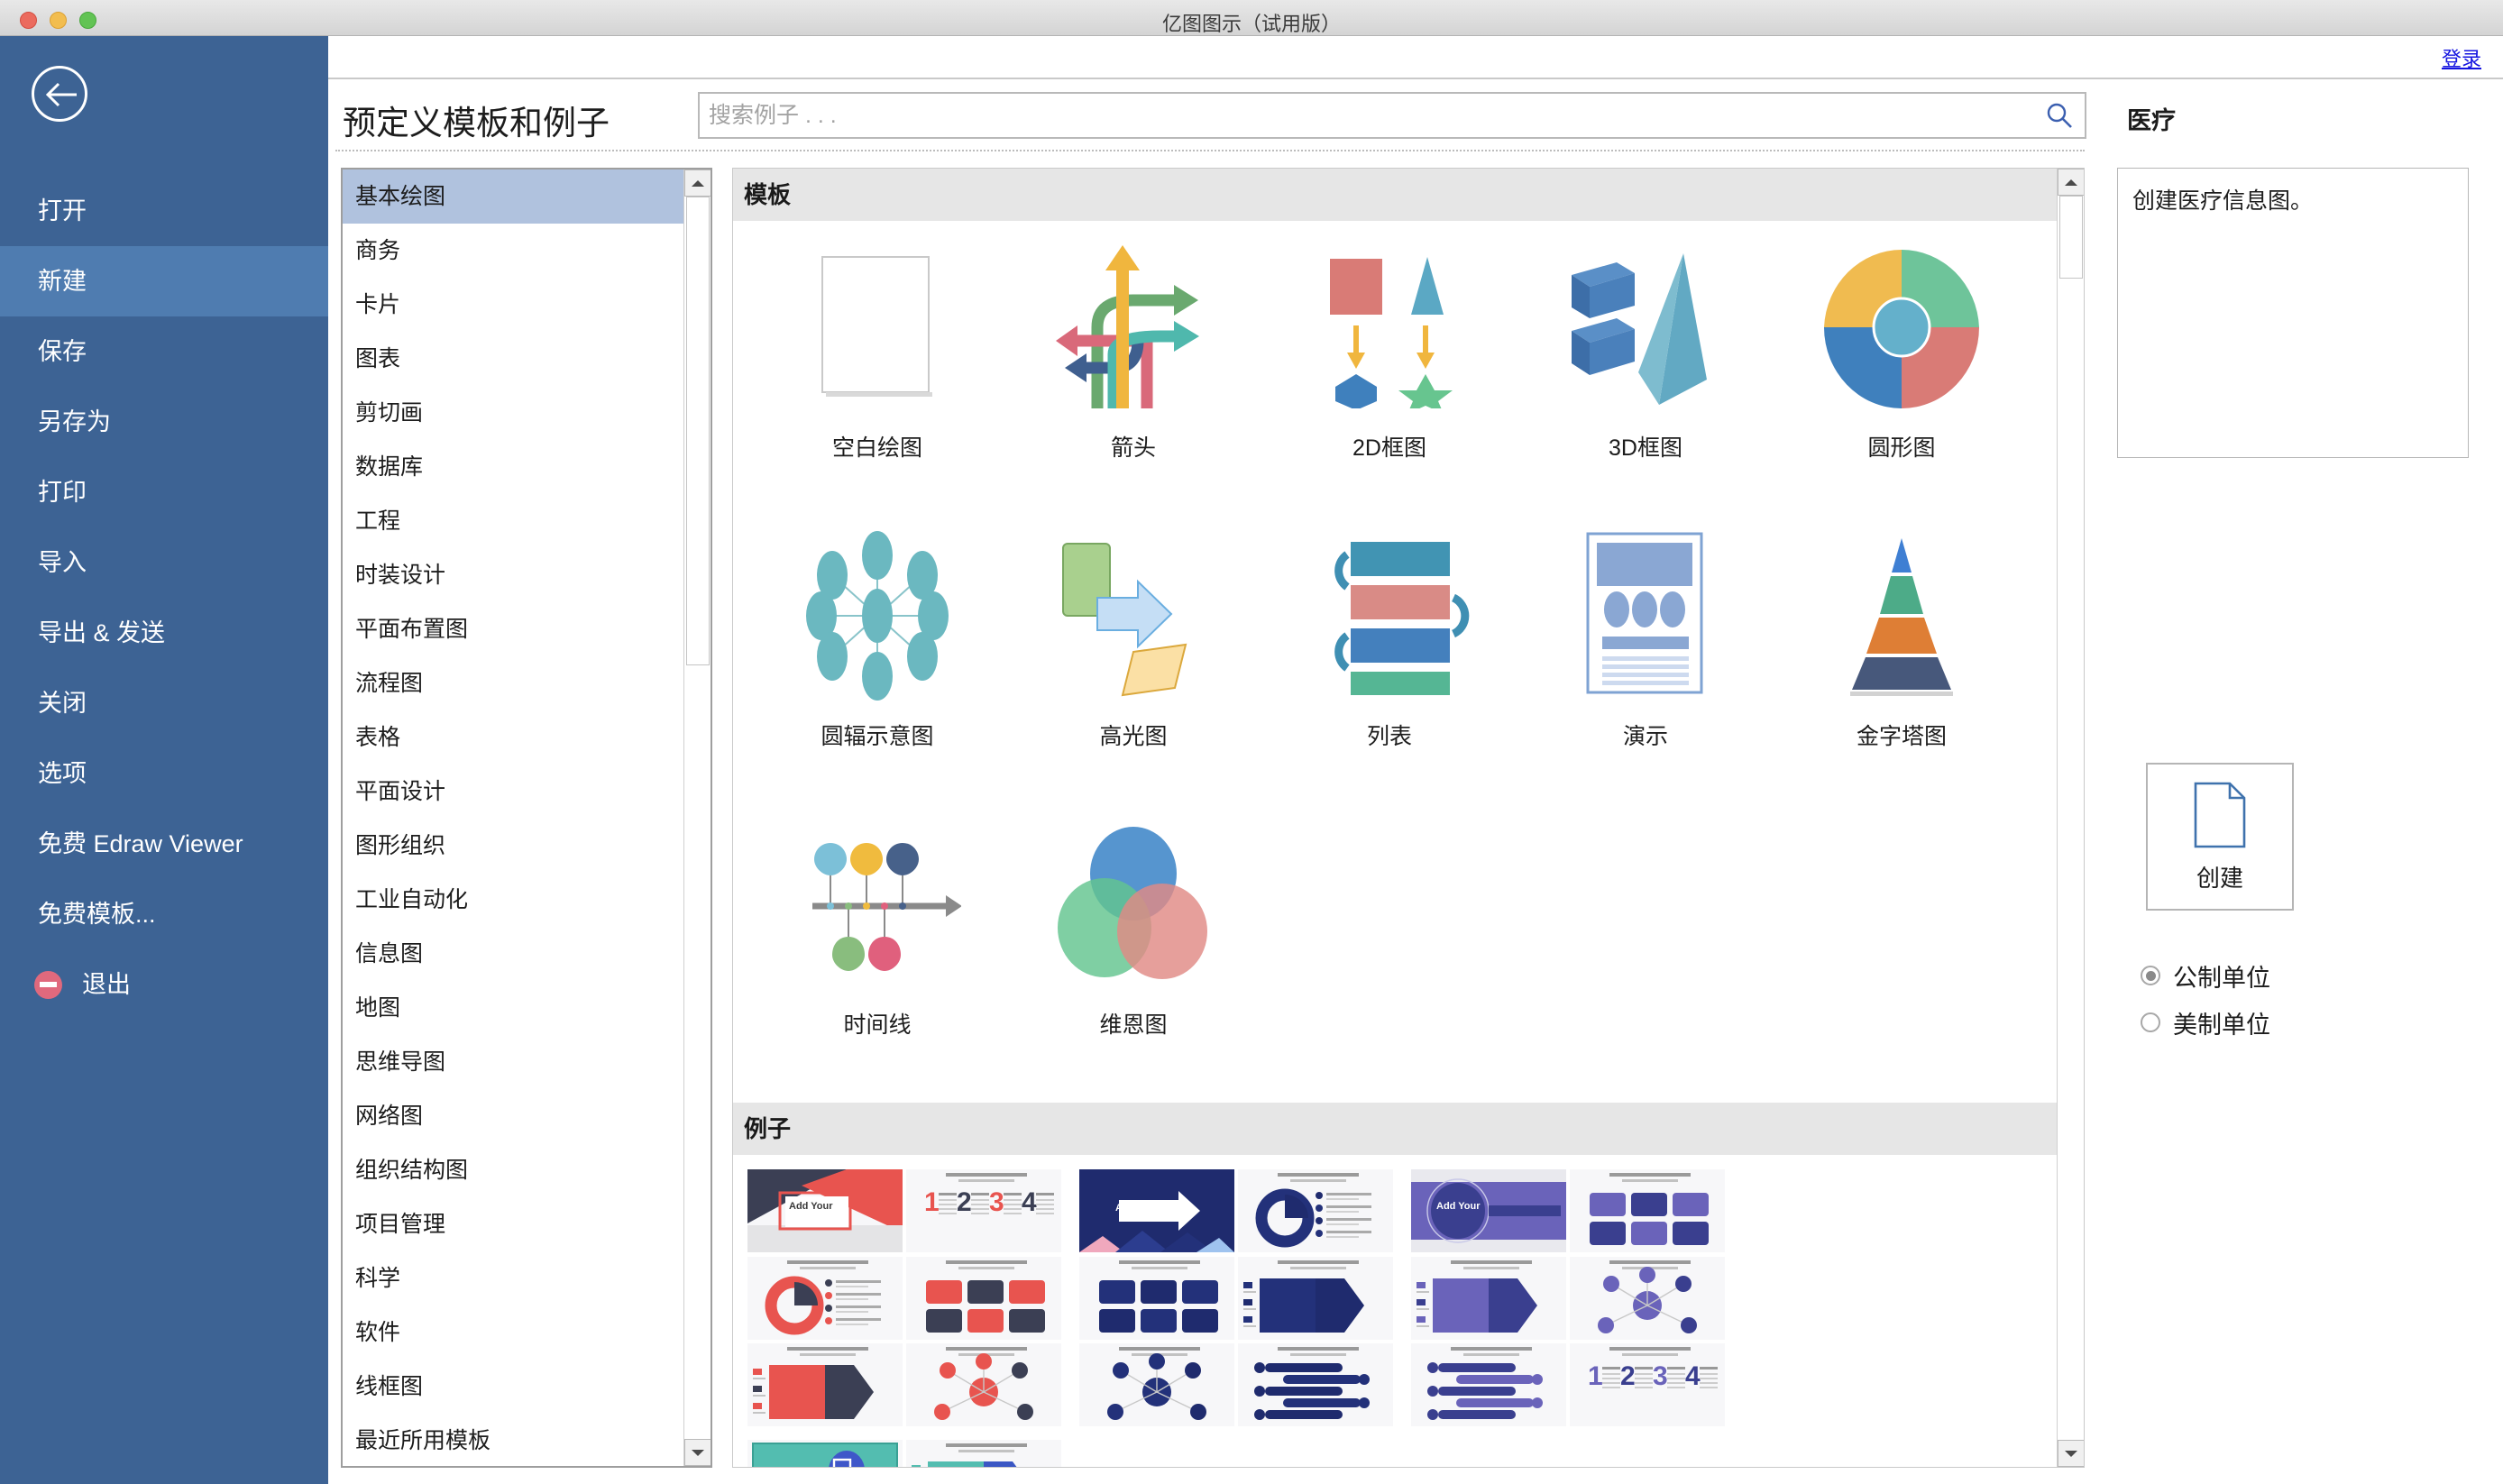  Describe the element at coordinates (2220, 837) in the screenshot. I see `create-button: 创建` at that location.